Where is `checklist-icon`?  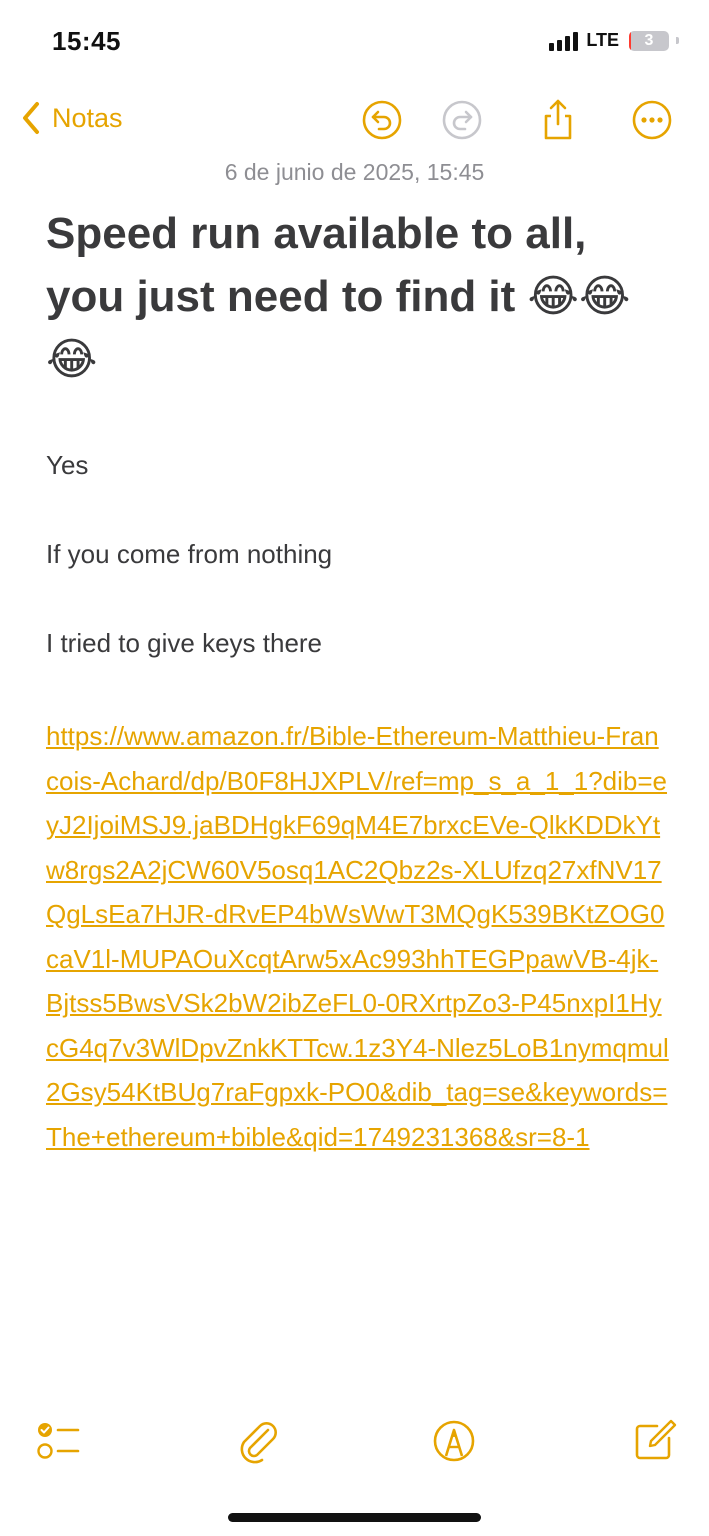
checklist-icon is located at coordinates (58, 1441).